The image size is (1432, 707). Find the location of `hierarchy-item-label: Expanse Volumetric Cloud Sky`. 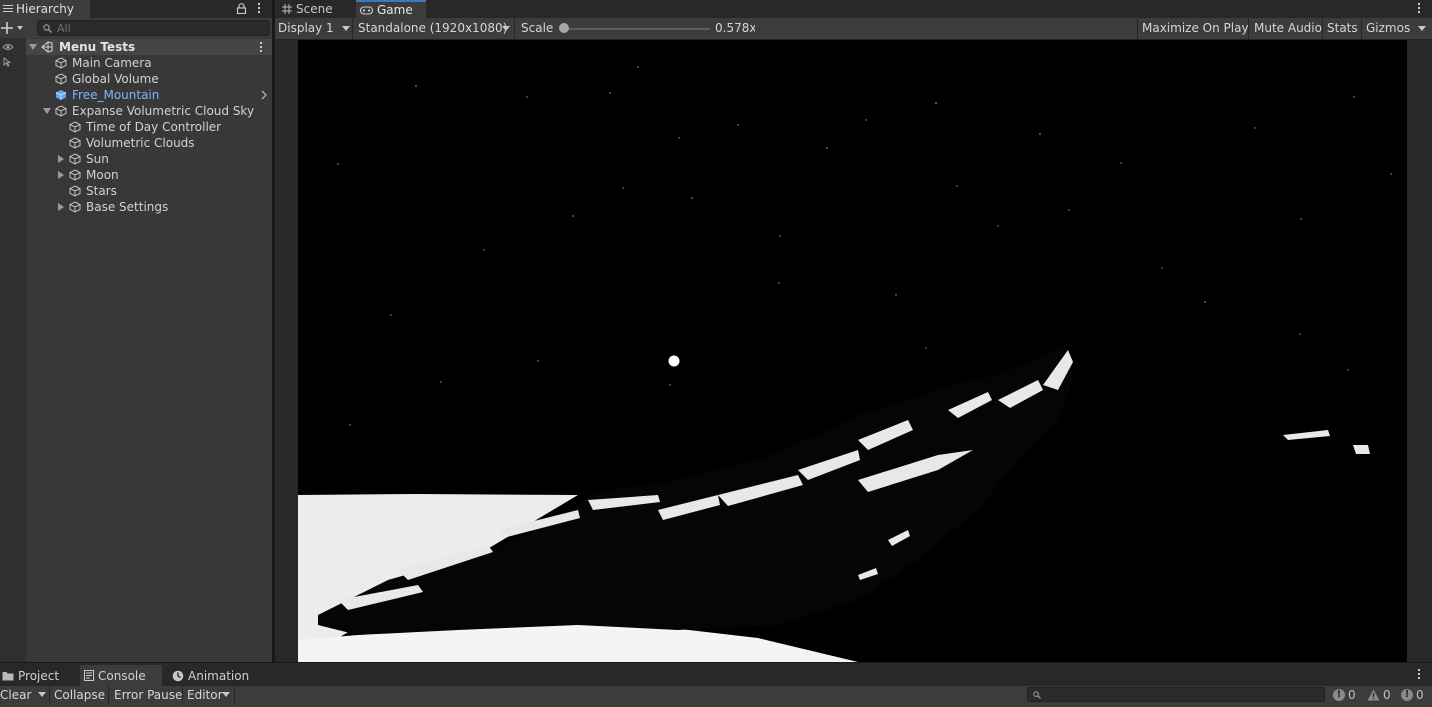

hierarchy-item-label: Expanse Volumetric Cloud Sky is located at coordinates (163, 111).